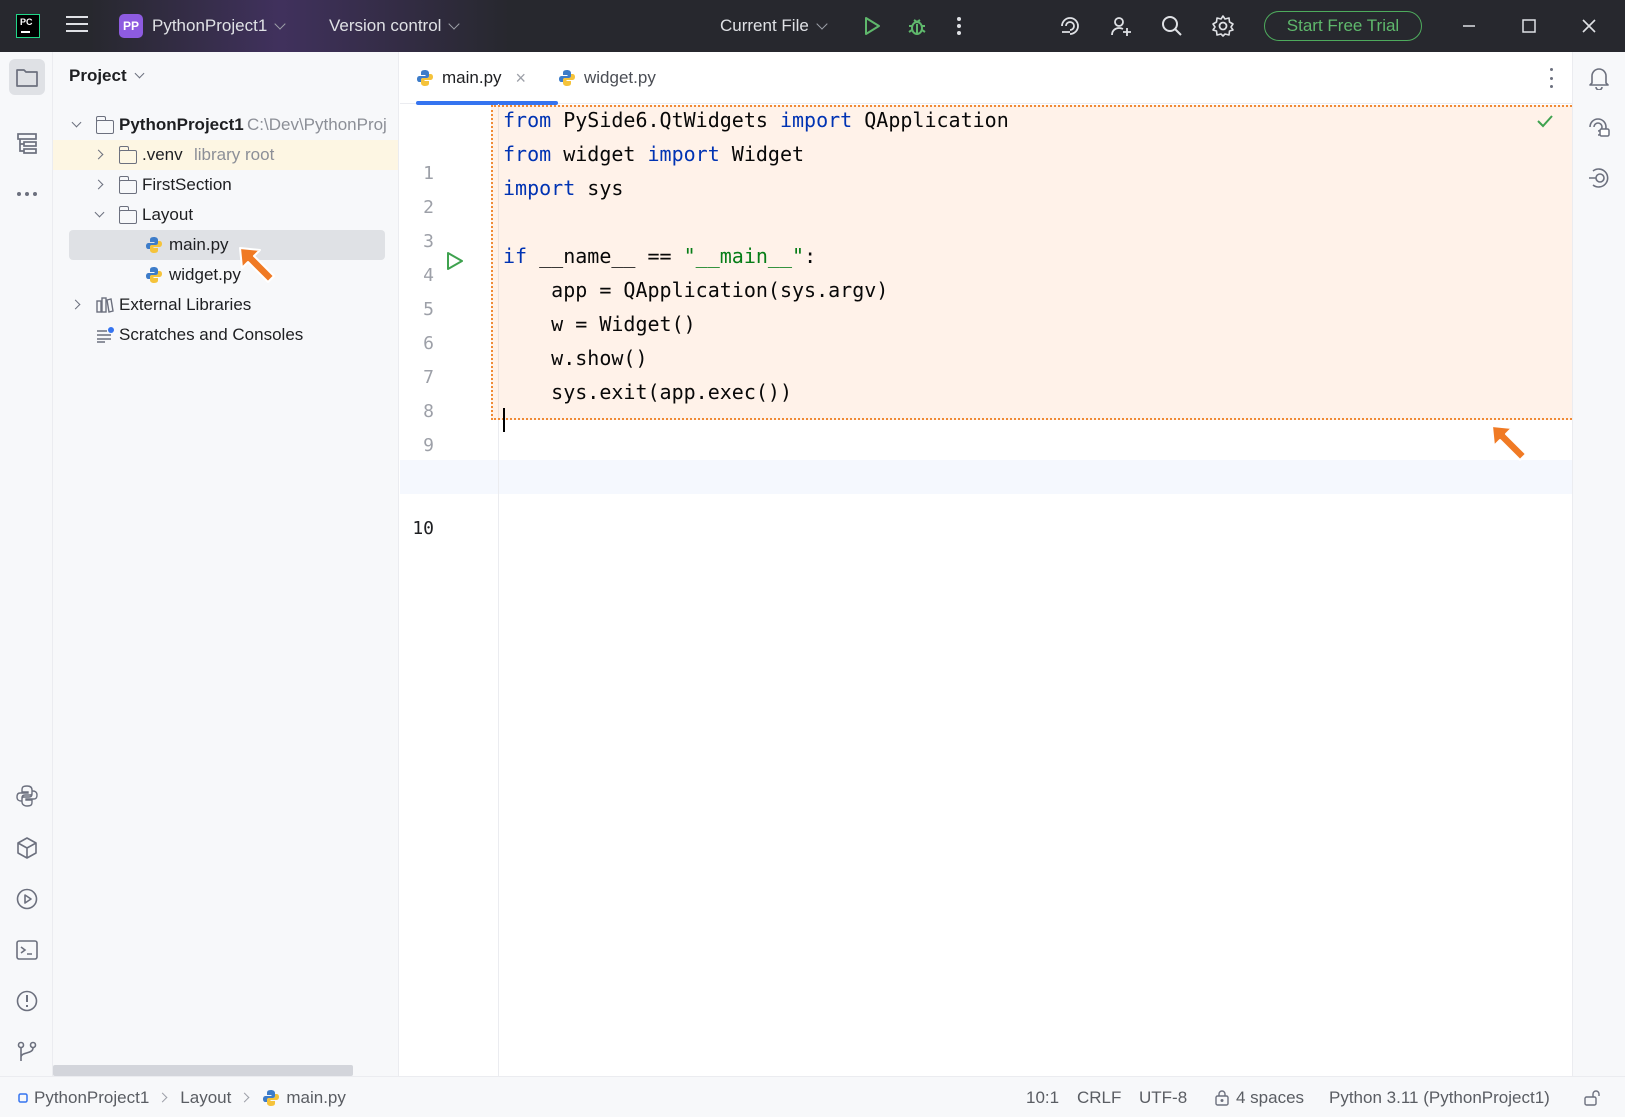  I want to click on project-switcher: PP PythonProject1, so click(202, 26).